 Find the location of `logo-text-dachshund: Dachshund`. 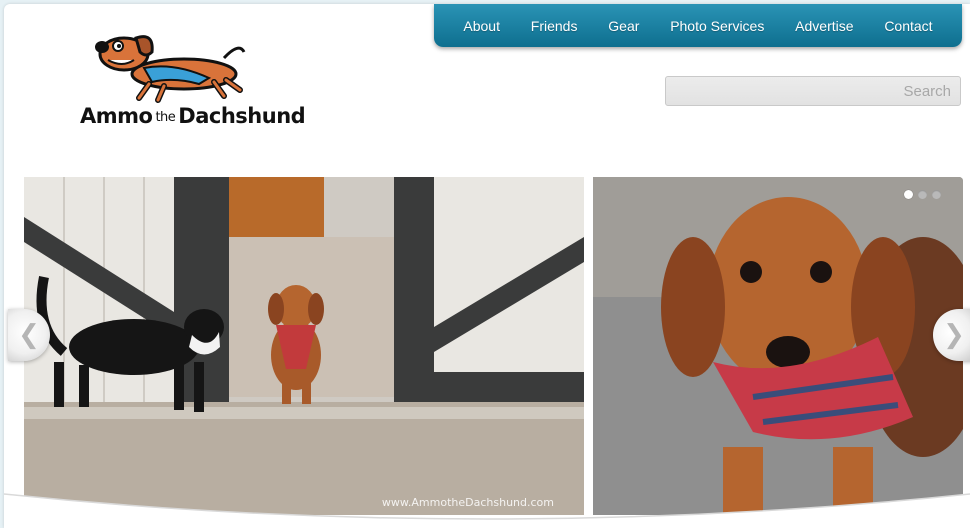

logo-text-dachshund: Dachshund is located at coordinates (242, 116).